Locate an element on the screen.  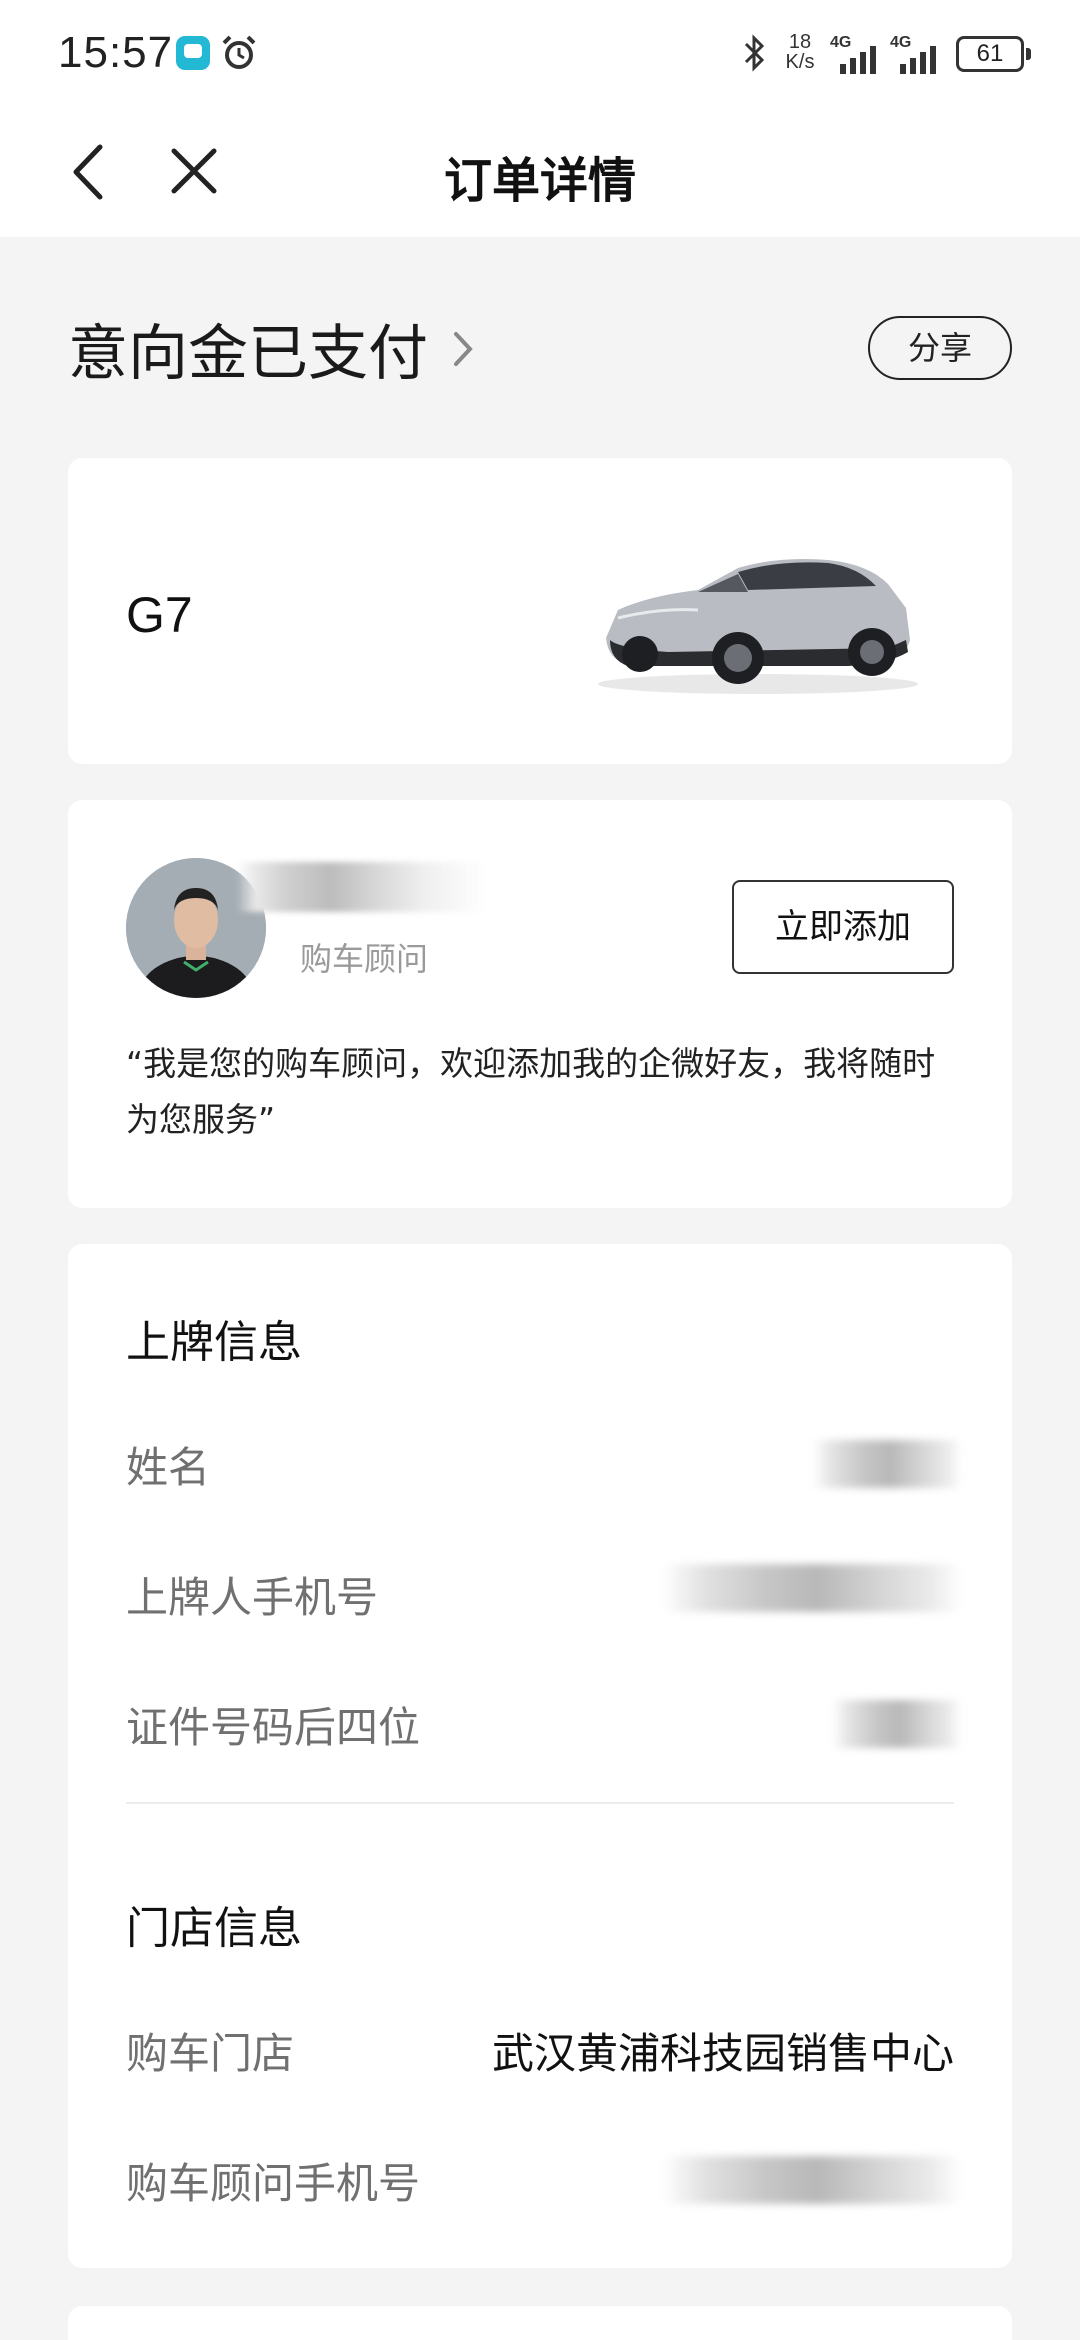
battery-icon: 61 is located at coordinates (993, 54).